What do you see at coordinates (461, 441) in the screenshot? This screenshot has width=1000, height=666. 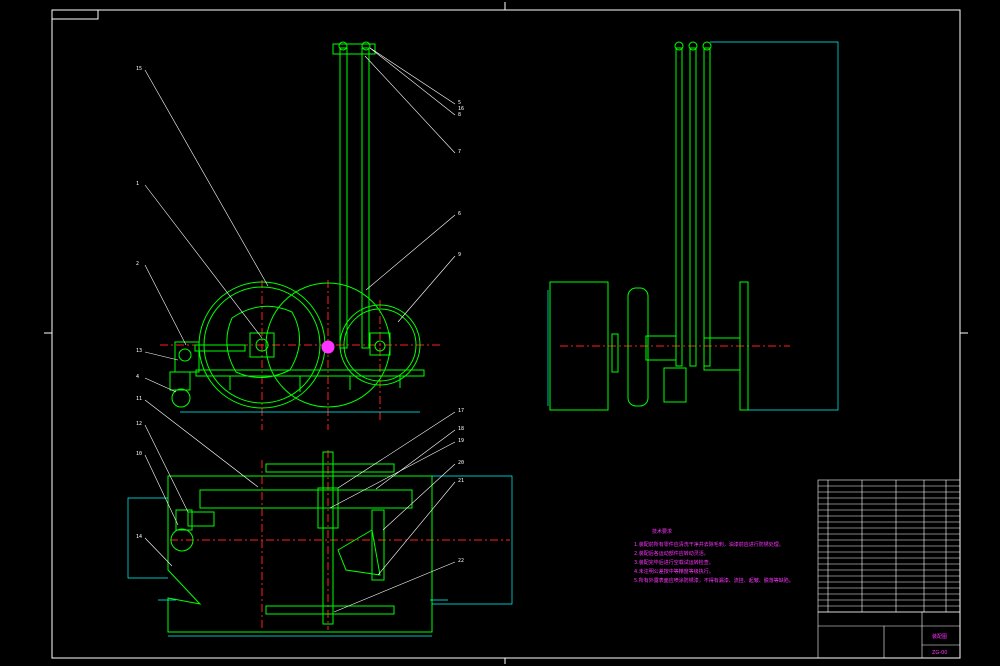 I see `callout-19: 19` at bounding box center [461, 441].